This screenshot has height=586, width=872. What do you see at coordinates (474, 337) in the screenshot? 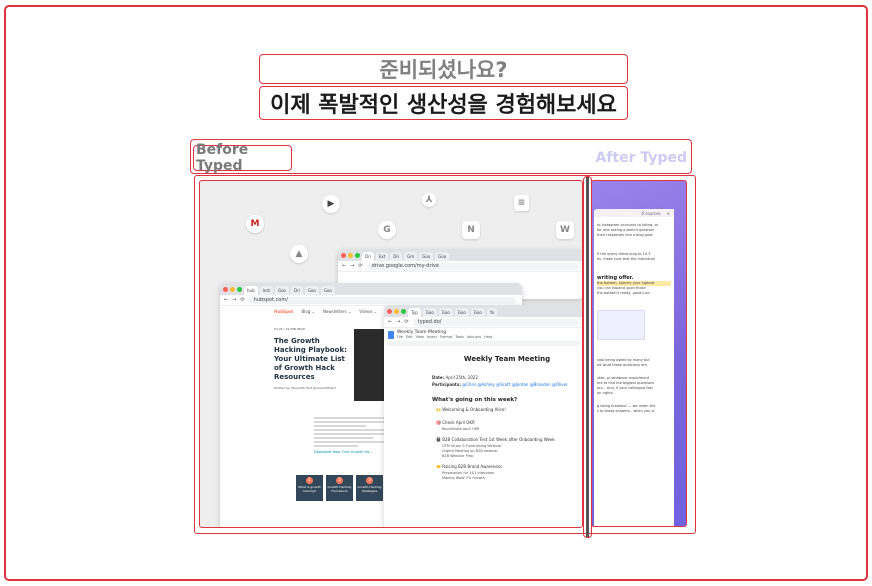
I see `menu-addons: Add-ons` at bounding box center [474, 337].